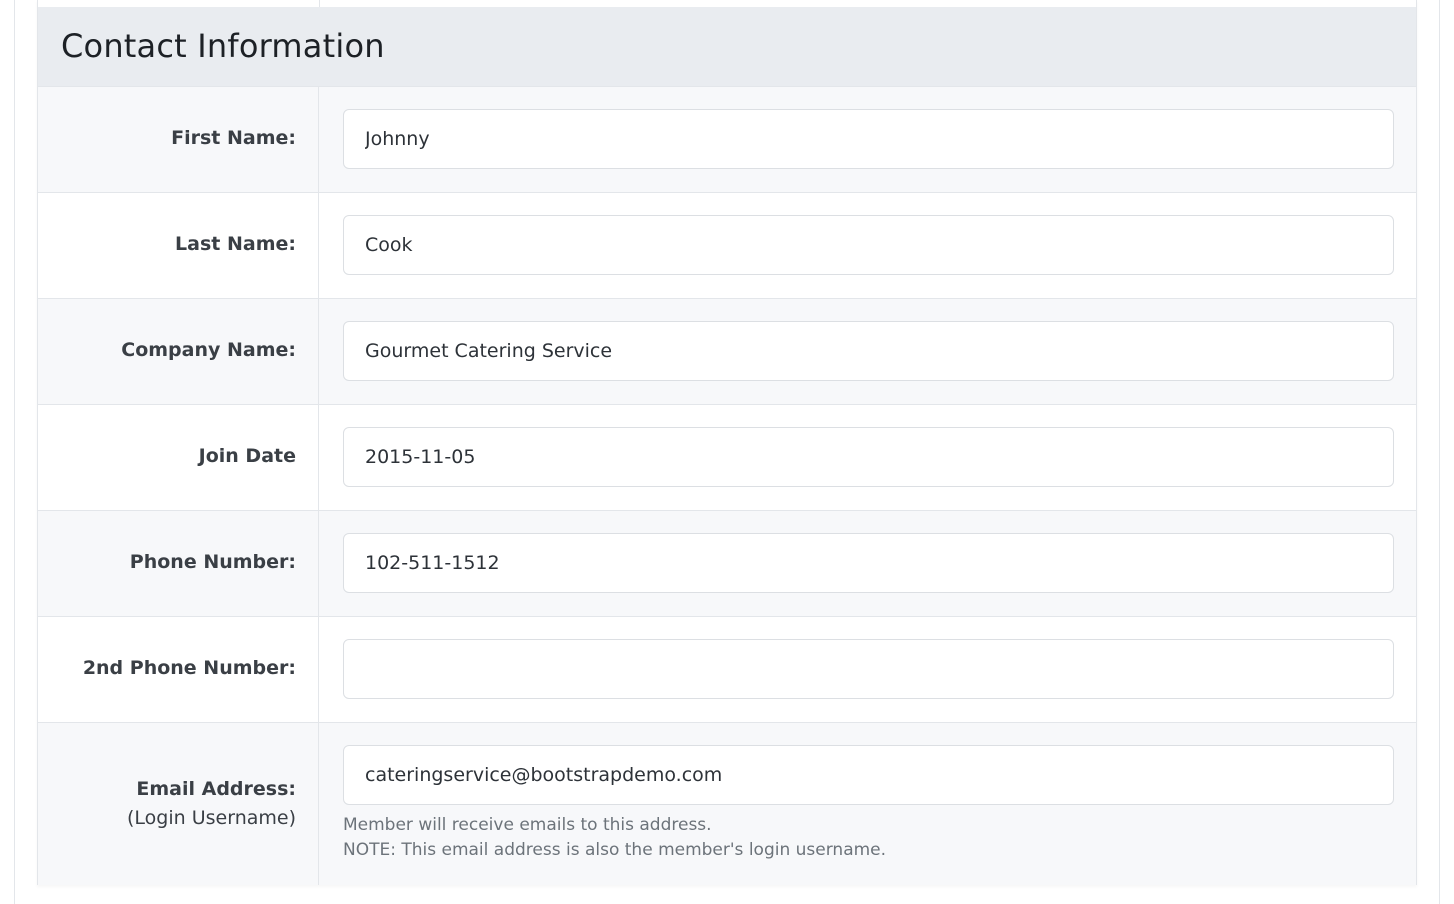  I want to click on section-header: Contact Information, so click(727, 47).